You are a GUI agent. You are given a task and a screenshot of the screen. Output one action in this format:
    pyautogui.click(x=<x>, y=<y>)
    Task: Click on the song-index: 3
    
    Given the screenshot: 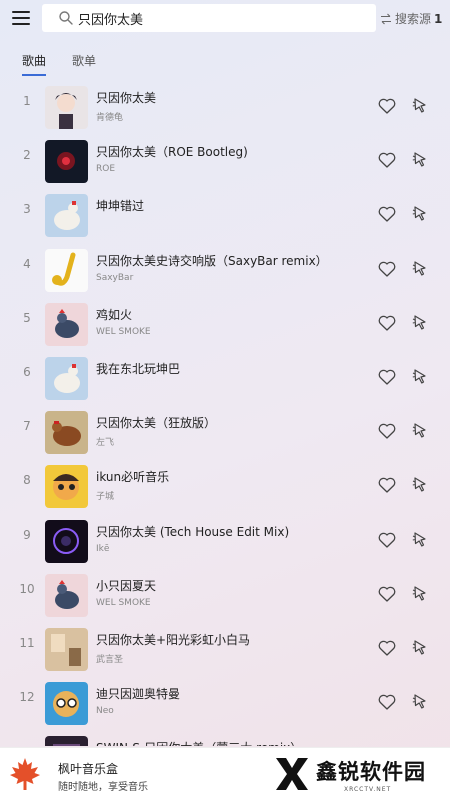 What is the action you would take?
    pyautogui.click(x=27, y=209)
    